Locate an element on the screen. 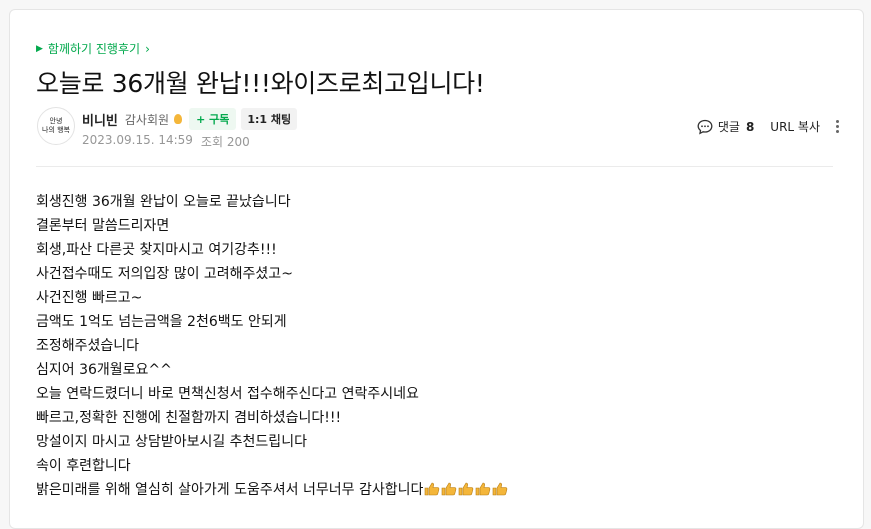 This screenshot has width=871, height=529. divider is located at coordinates (434, 166).